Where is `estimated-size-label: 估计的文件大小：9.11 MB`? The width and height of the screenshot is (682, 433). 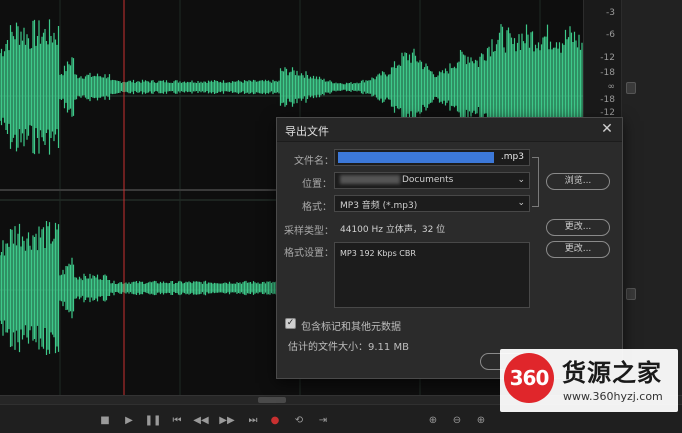
estimated-size-label: 估计的文件大小：9.11 MB is located at coordinates (348, 347).